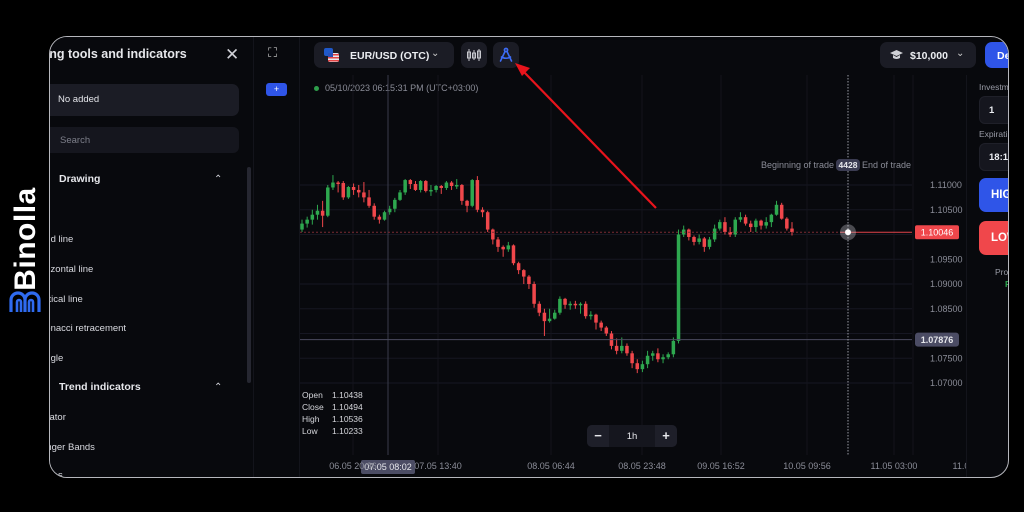  Describe the element at coordinates (71, 269) in the screenshot. I see `sidebar-item-horizontal-line: orizontal line` at that location.